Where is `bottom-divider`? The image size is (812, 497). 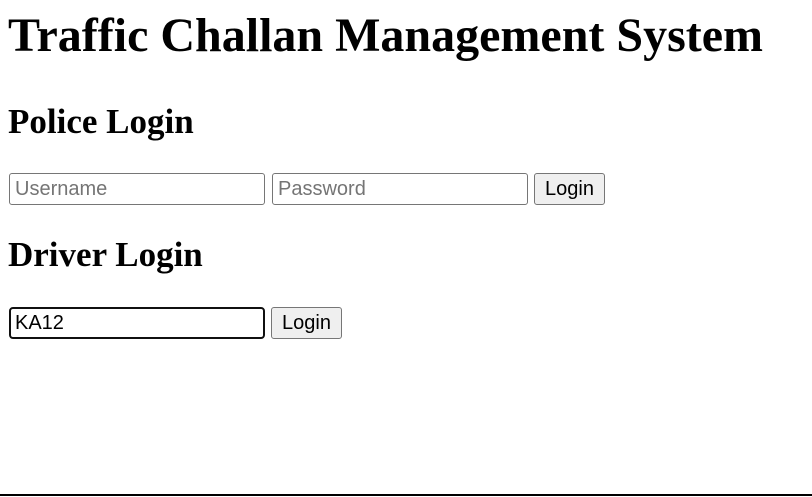
bottom-divider is located at coordinates (406, 495).